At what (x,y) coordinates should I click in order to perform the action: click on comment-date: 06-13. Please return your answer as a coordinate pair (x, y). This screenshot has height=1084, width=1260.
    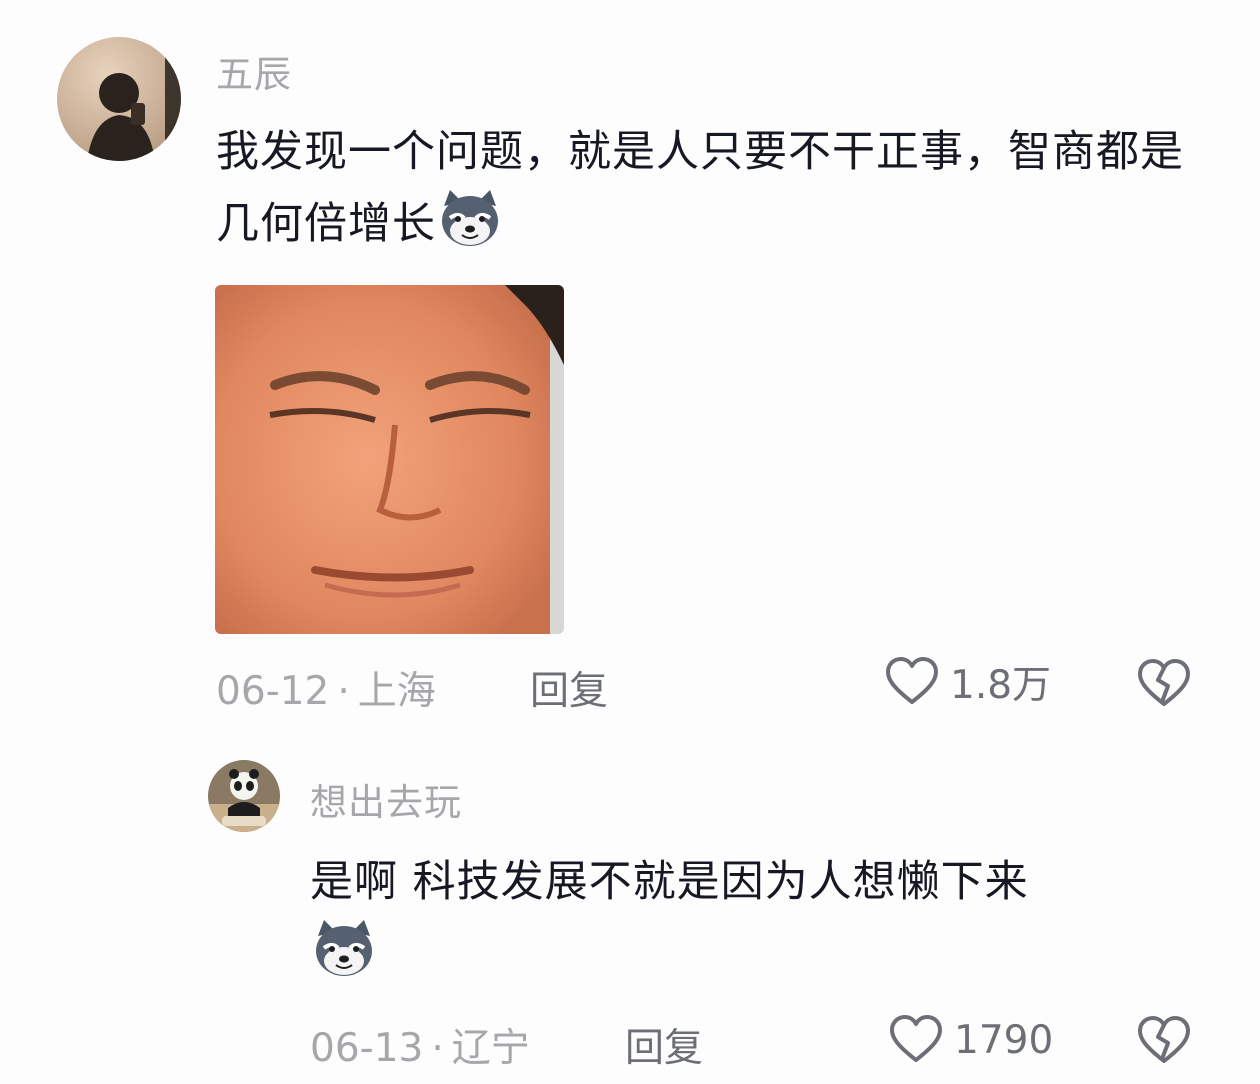
    Looking at the image, I should click on (367, 1048).